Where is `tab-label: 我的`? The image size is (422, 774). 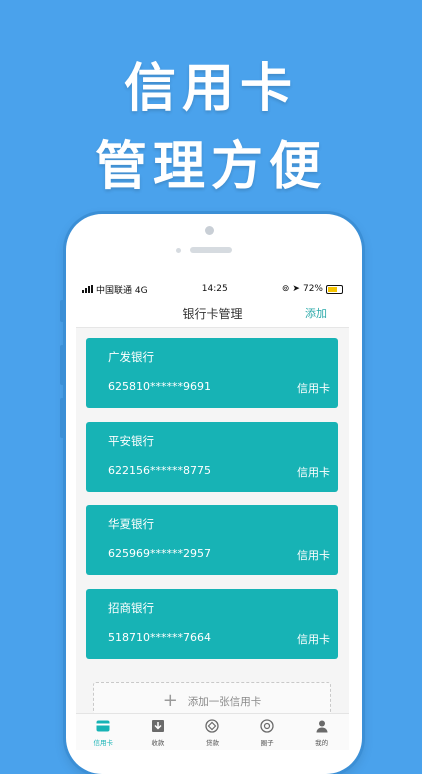 tab-label: 我的 is located at coordinates (322, 743).